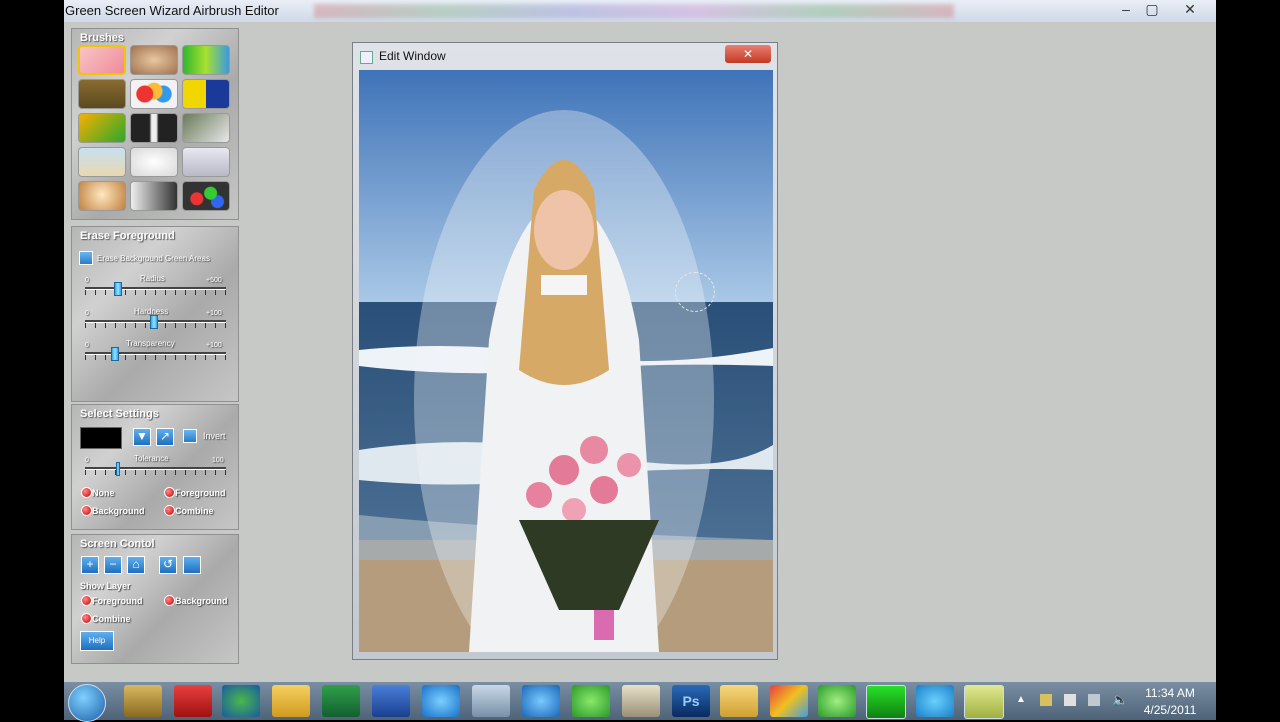  Describe the element at coordinates (1021, 699) in the screenshot. I see `tray-expand-icon: ▲` at that location.